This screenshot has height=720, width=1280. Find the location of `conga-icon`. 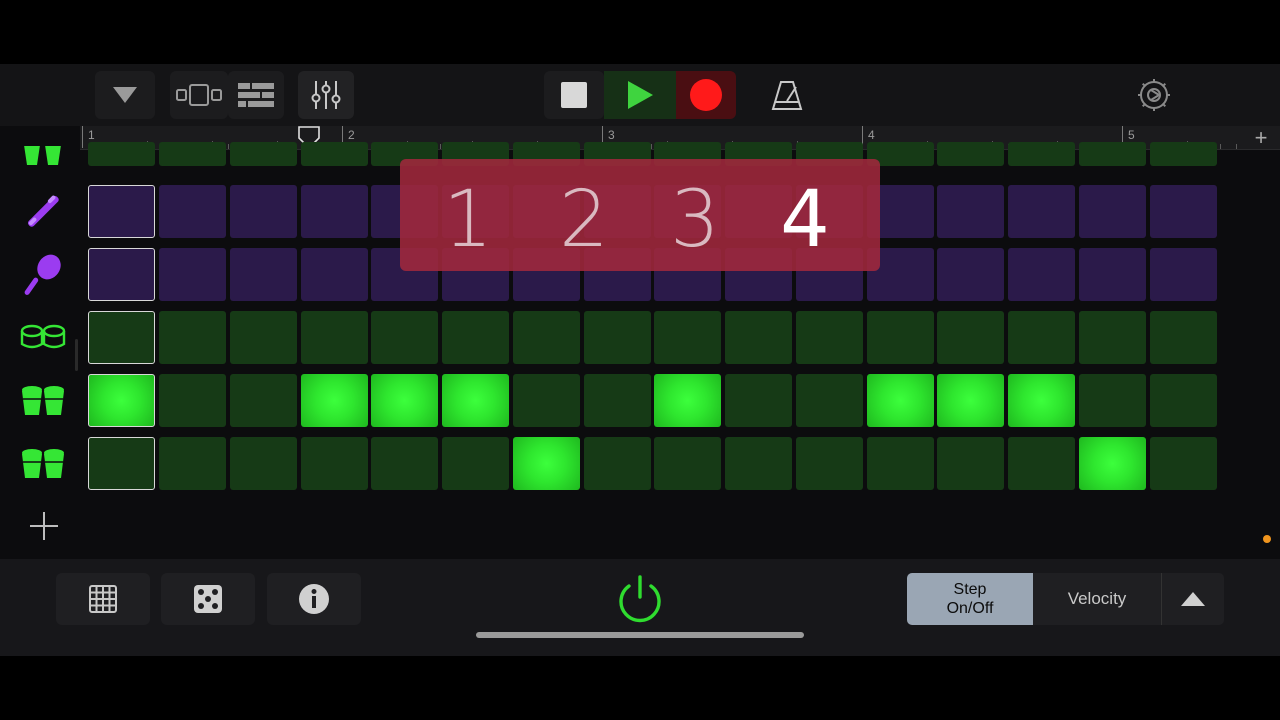

conga-icon is located at coordinates (43, 336).